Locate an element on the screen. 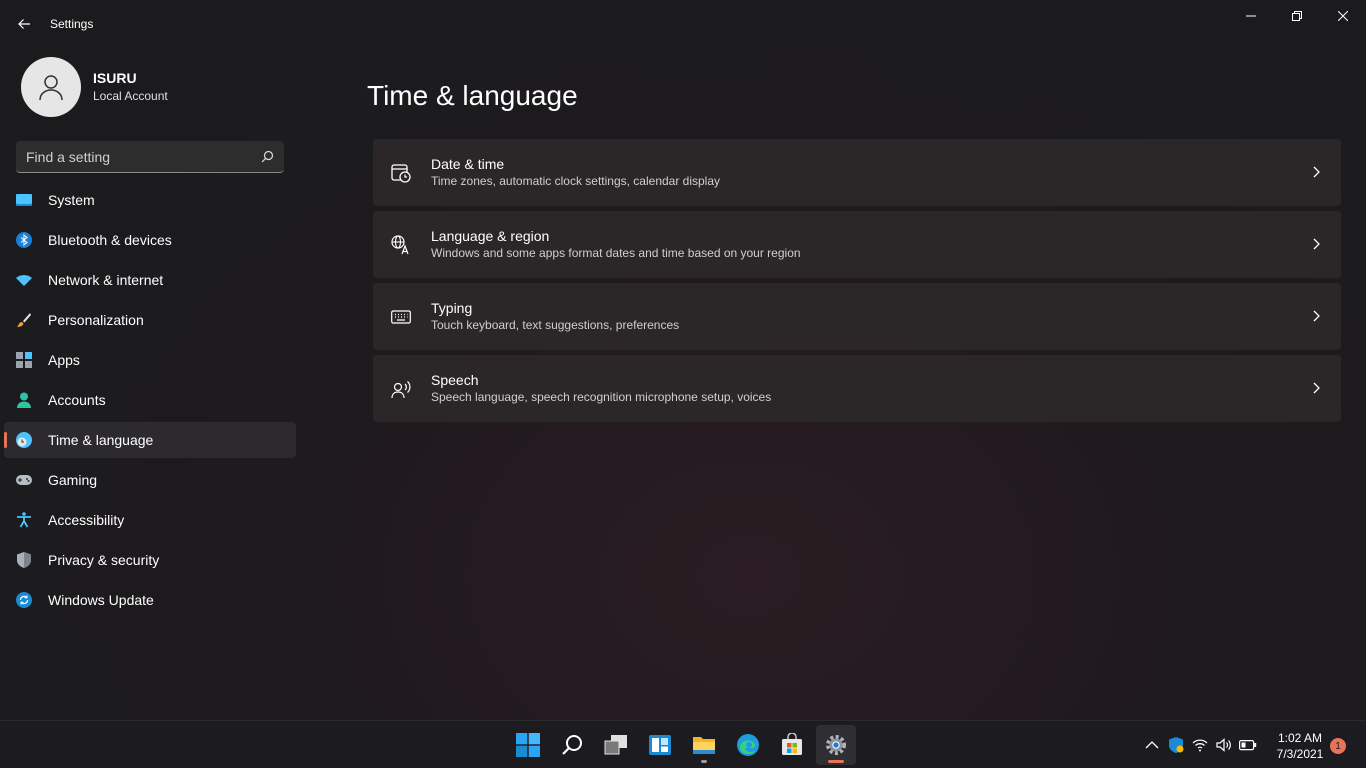 The height and width of the screenshot is (768, 1366). gamepad-icon is located at coordinates (24, 480).